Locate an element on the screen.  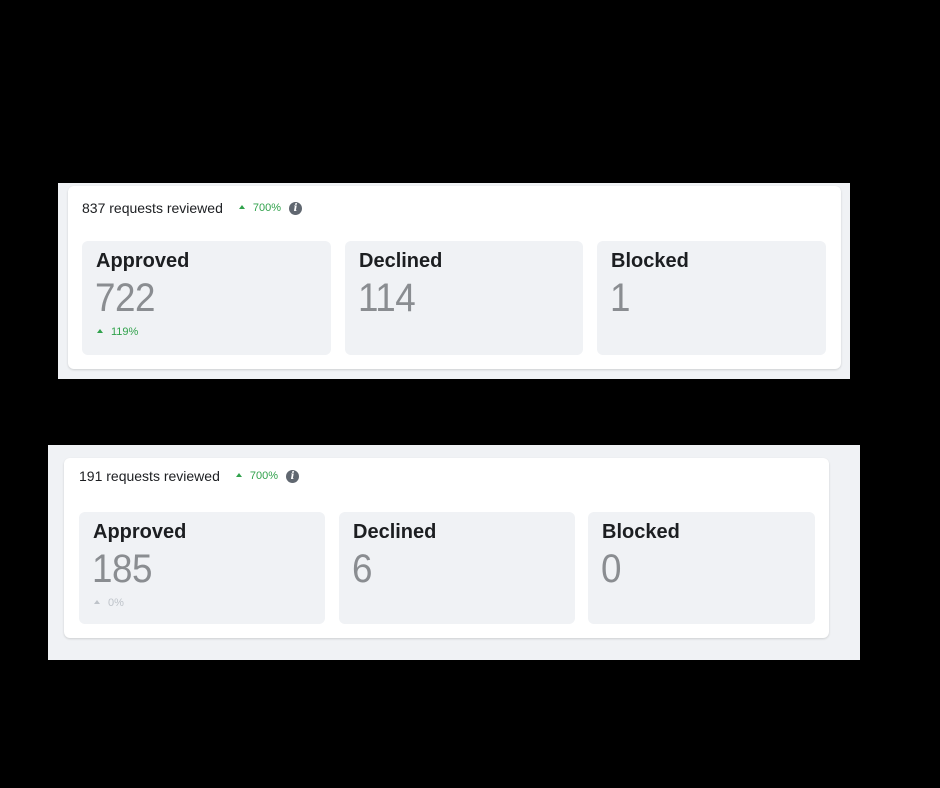
tile-approved: Approved 722 119% is located at coordinates (206, 298).